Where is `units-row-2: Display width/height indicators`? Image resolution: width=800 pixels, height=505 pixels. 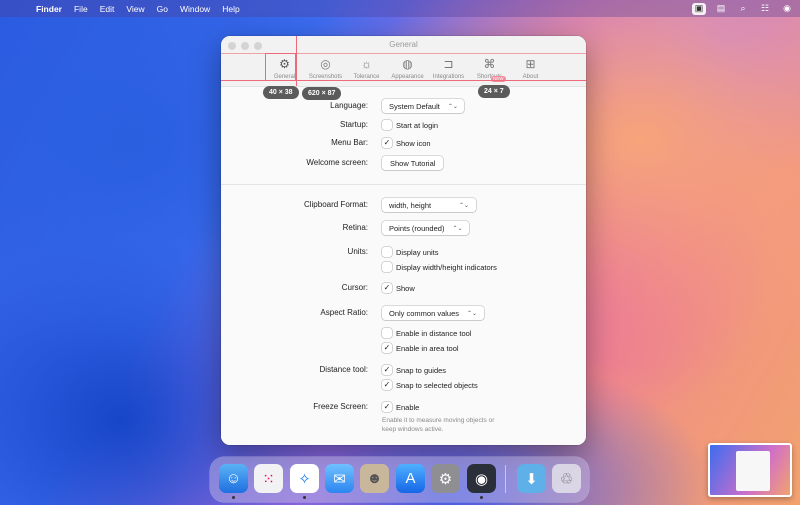
units-row-2: Display width/height indicators is located at coordinates (403, 267).